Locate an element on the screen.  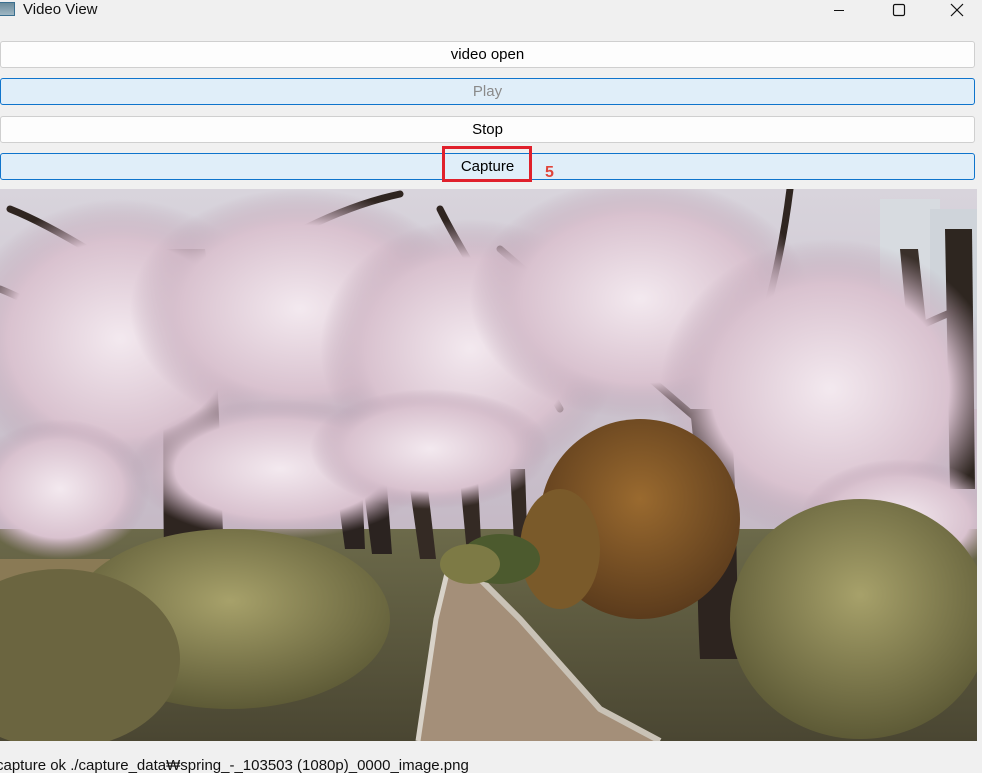
capture-button: Capture is located at coordinates (487, 166).